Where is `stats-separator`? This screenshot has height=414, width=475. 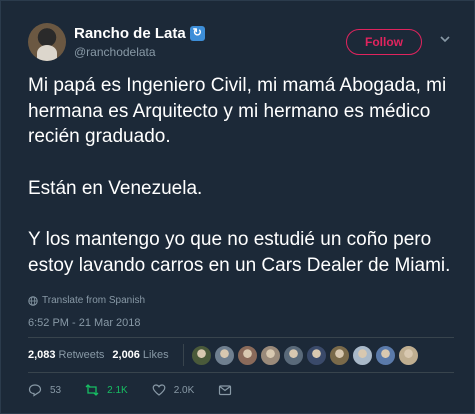 stats-separator is located at coordinates (183, 355).